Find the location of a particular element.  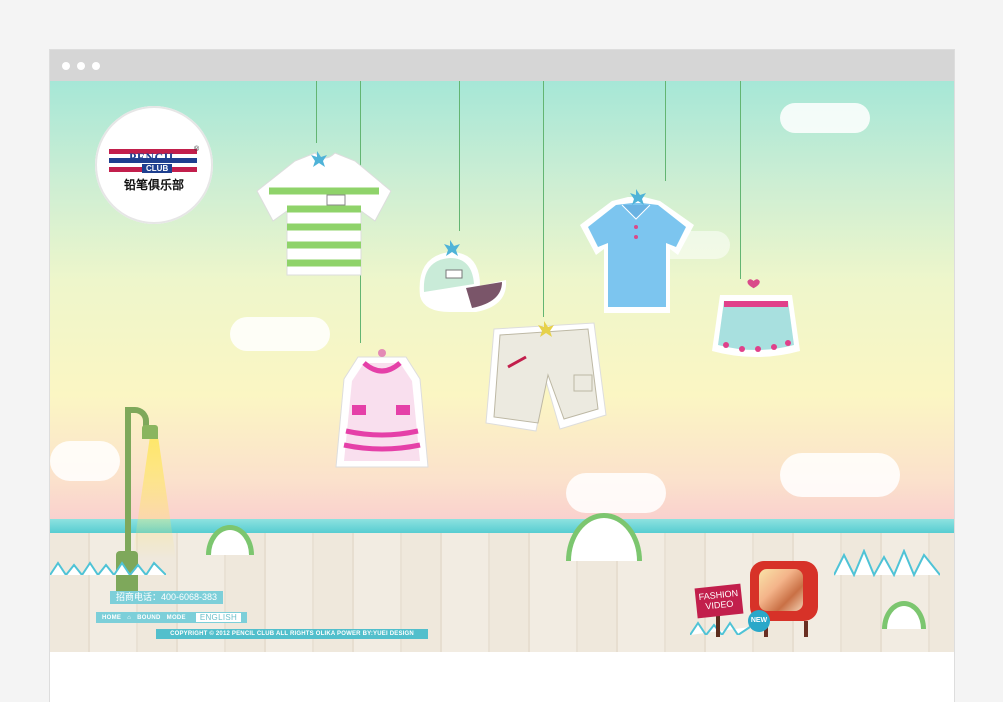

teal-rail is located at coordinates (502, 526).